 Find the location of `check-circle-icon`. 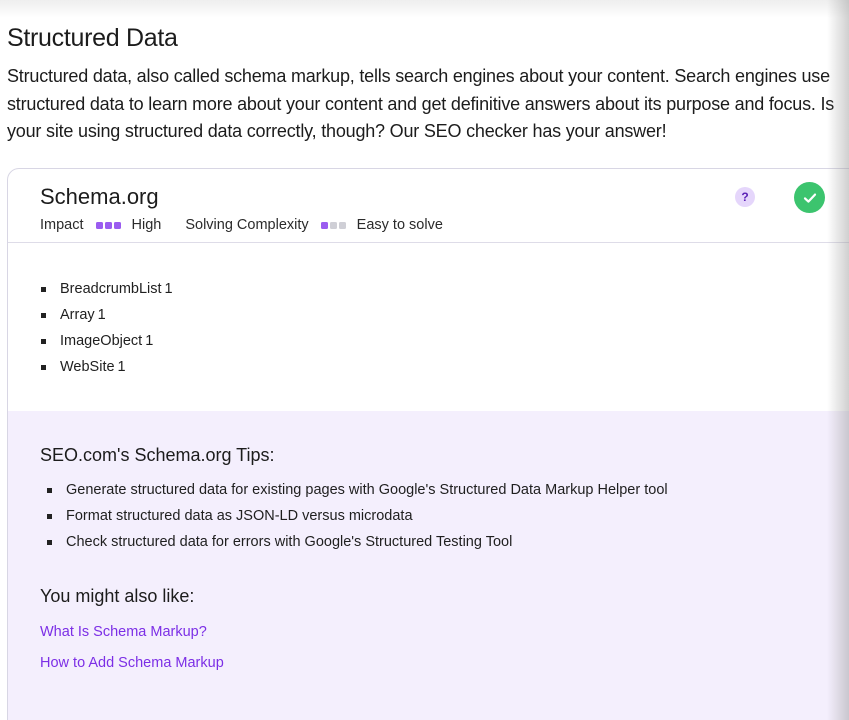

check-circle-icon is located at coordinates (809, 197).